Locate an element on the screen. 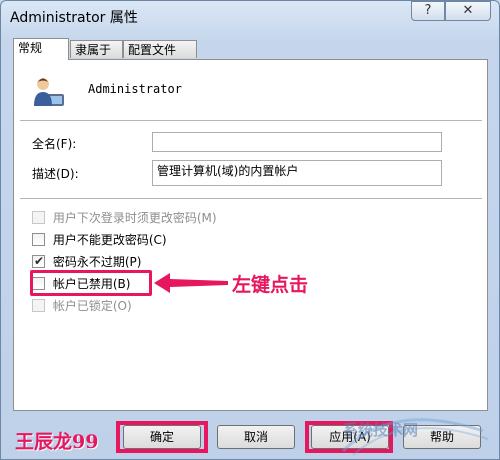  fullname-label: 全名(F): is located at coordinates (54, 144).